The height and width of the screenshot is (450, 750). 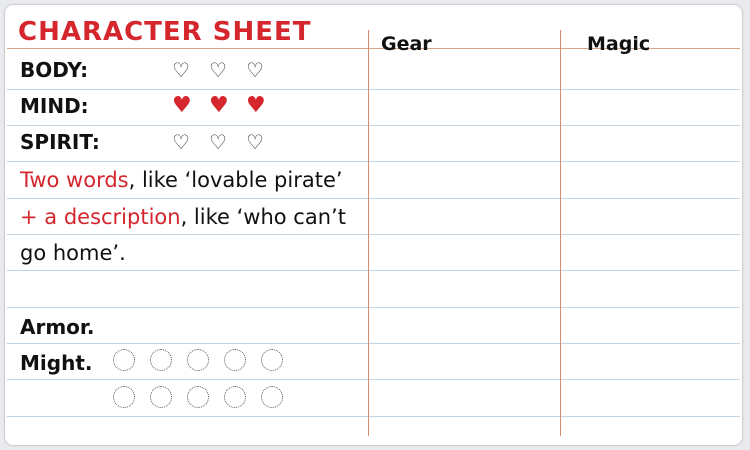 I want to click on stat-row-spirit: SPIRIT: ♡ ♡ ♡, so click(x=190, y=142).